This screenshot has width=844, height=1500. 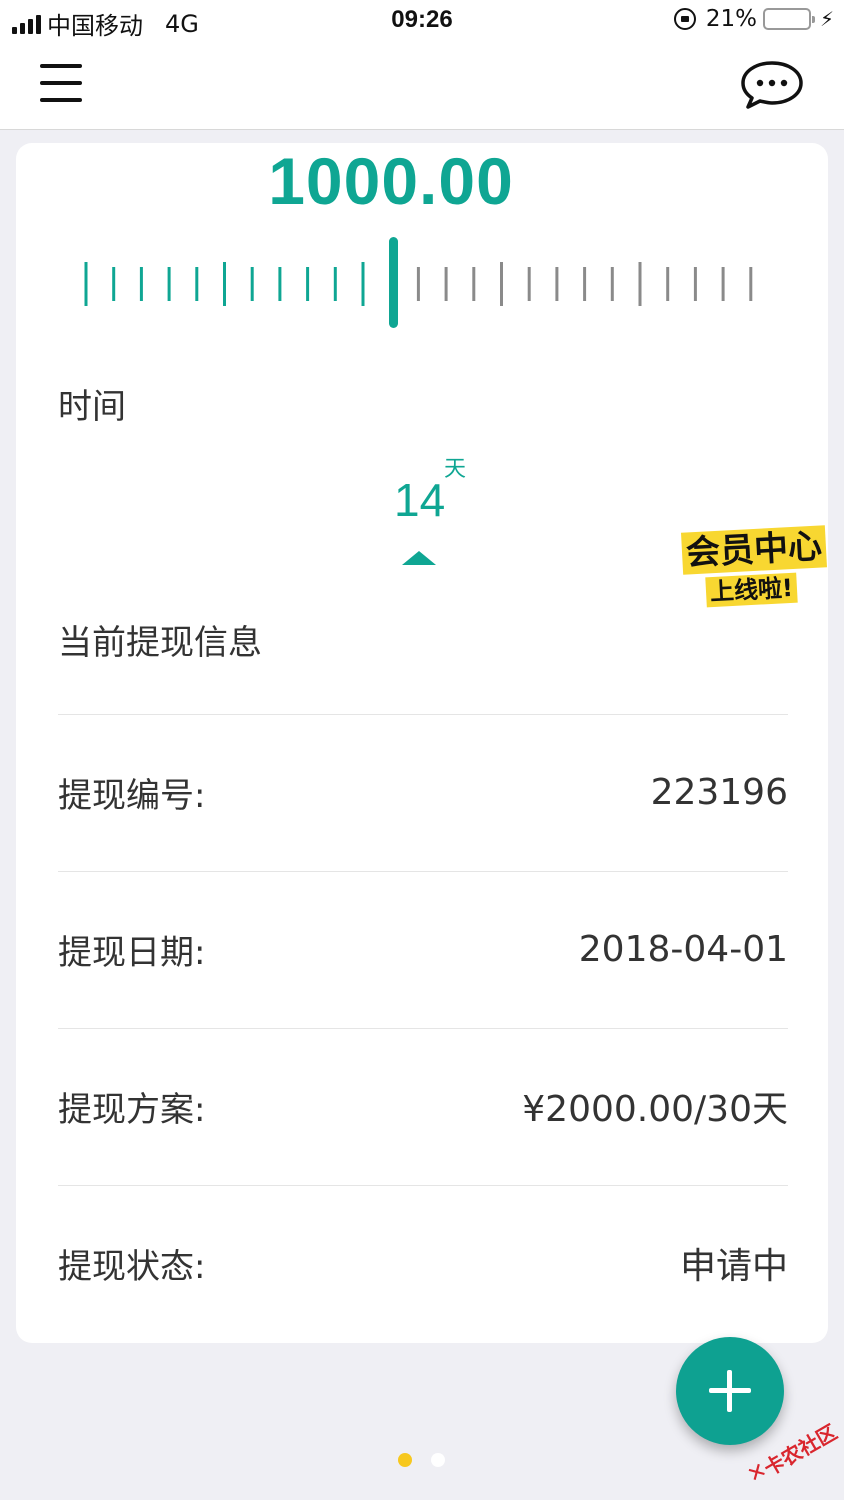 What do you see at coordinates (160, 643) in the screenshot?
I see `section-title: 当前提现信息` at bounding box center [160, 643].